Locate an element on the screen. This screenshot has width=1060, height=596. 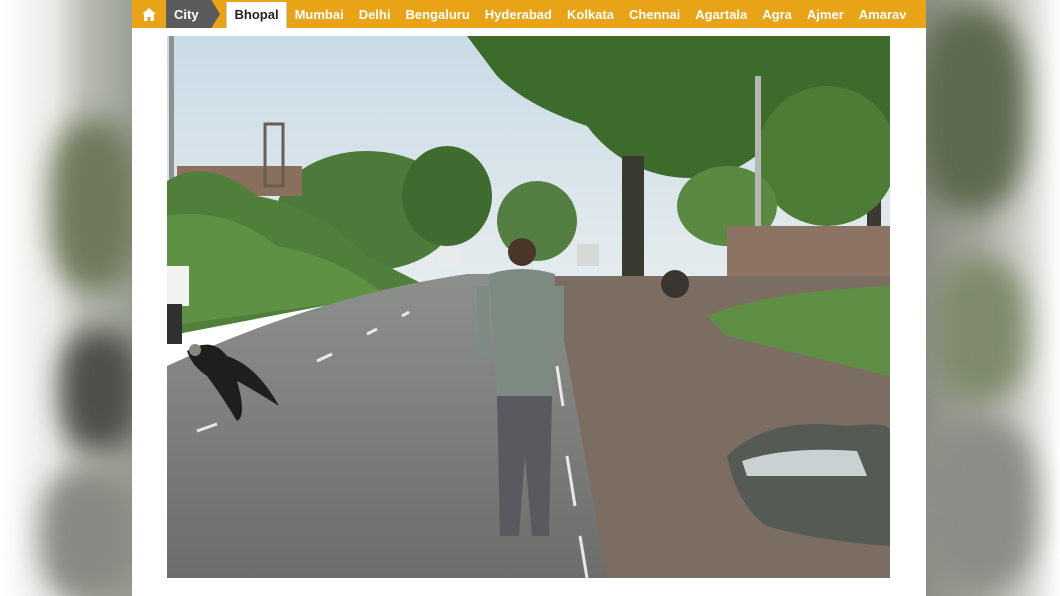
blurred-background-right is located at coordinates (993, 298).